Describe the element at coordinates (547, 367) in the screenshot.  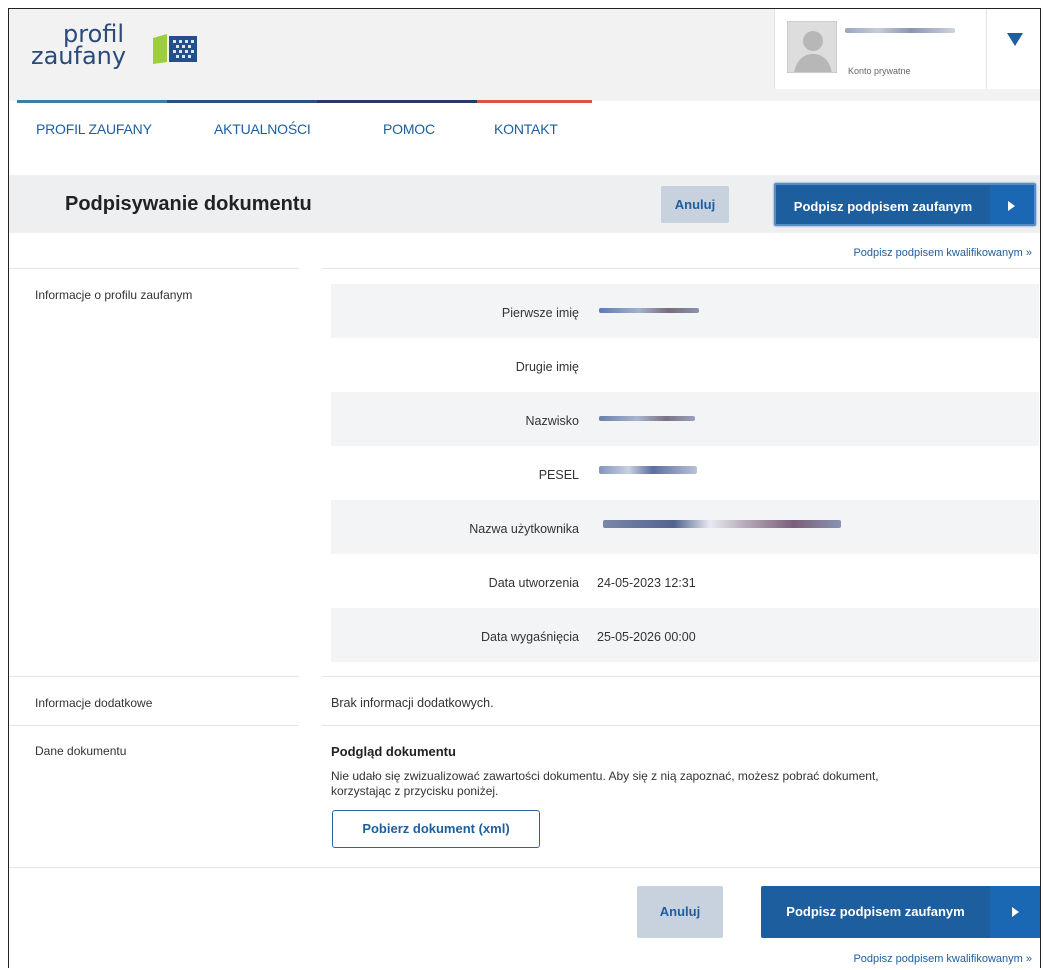
I see `field-label: Drugie imię` at that location.